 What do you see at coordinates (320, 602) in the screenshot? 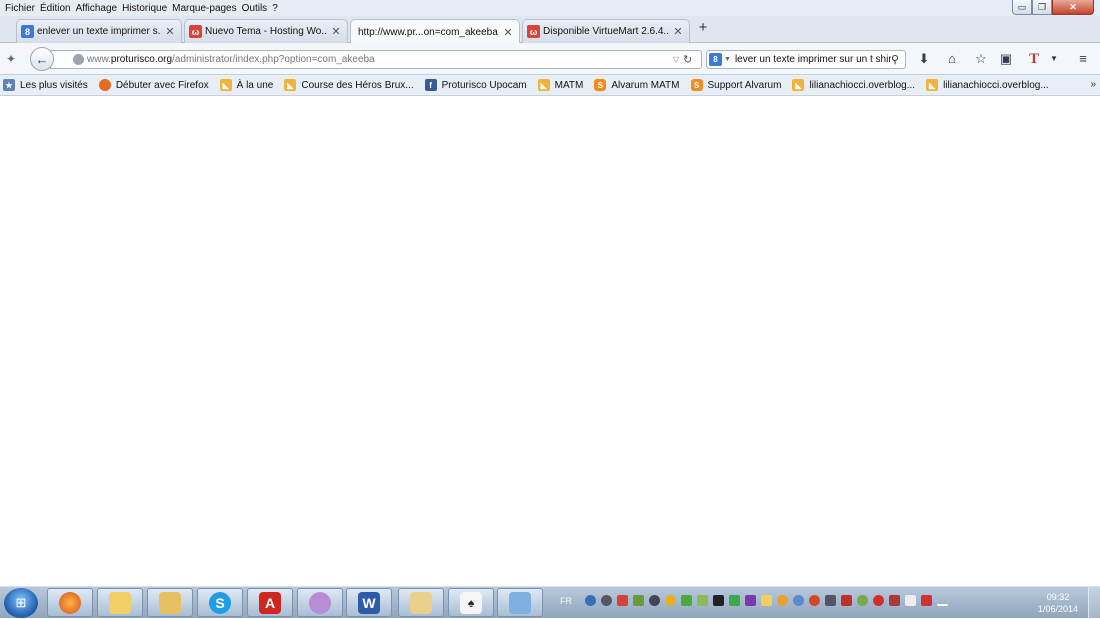
I see `taskbar-game` at bounding box center [320, 602].